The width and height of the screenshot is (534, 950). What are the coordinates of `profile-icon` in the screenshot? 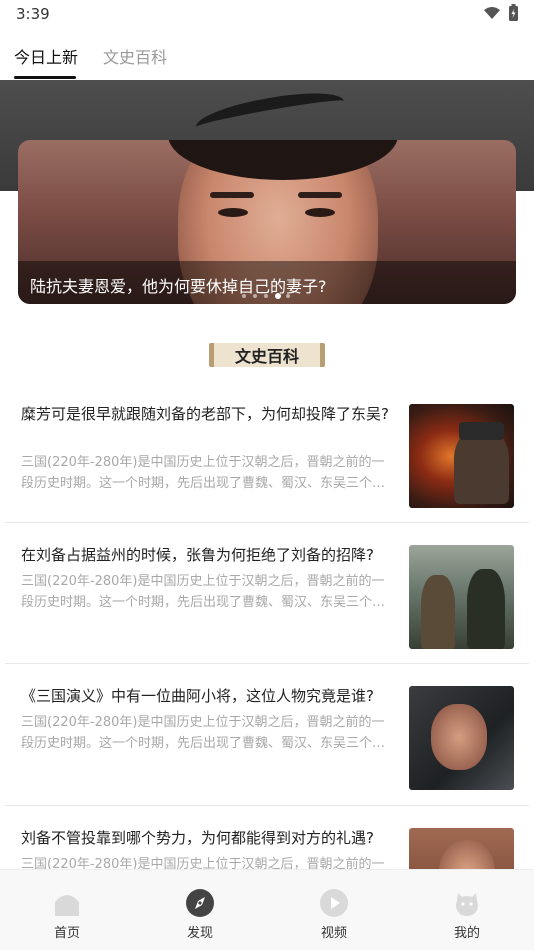 It's located at (467, 904).